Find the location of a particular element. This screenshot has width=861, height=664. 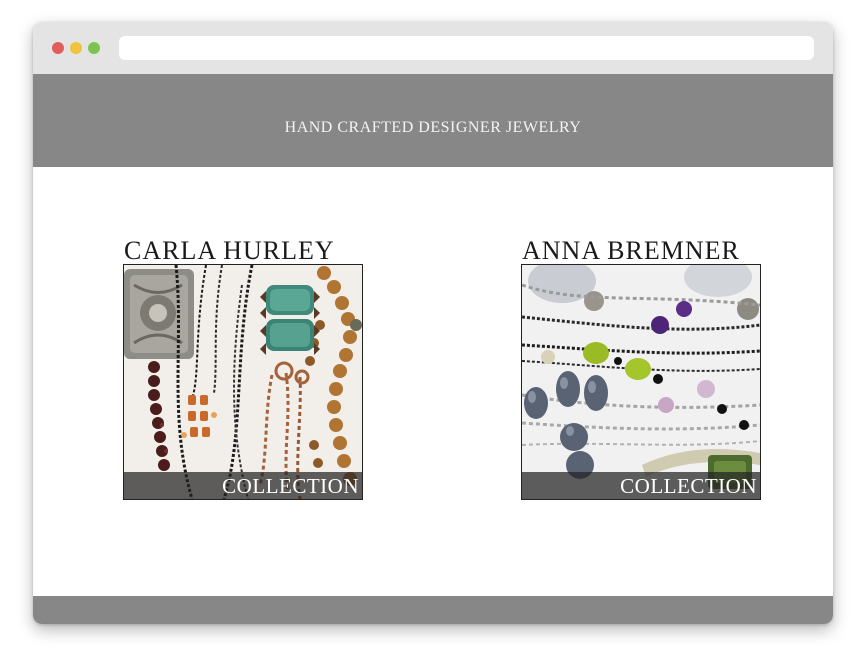

collection-card-anna-bremner: ANNA BREMNER COLLECTION is located at coordinates (641, 369).